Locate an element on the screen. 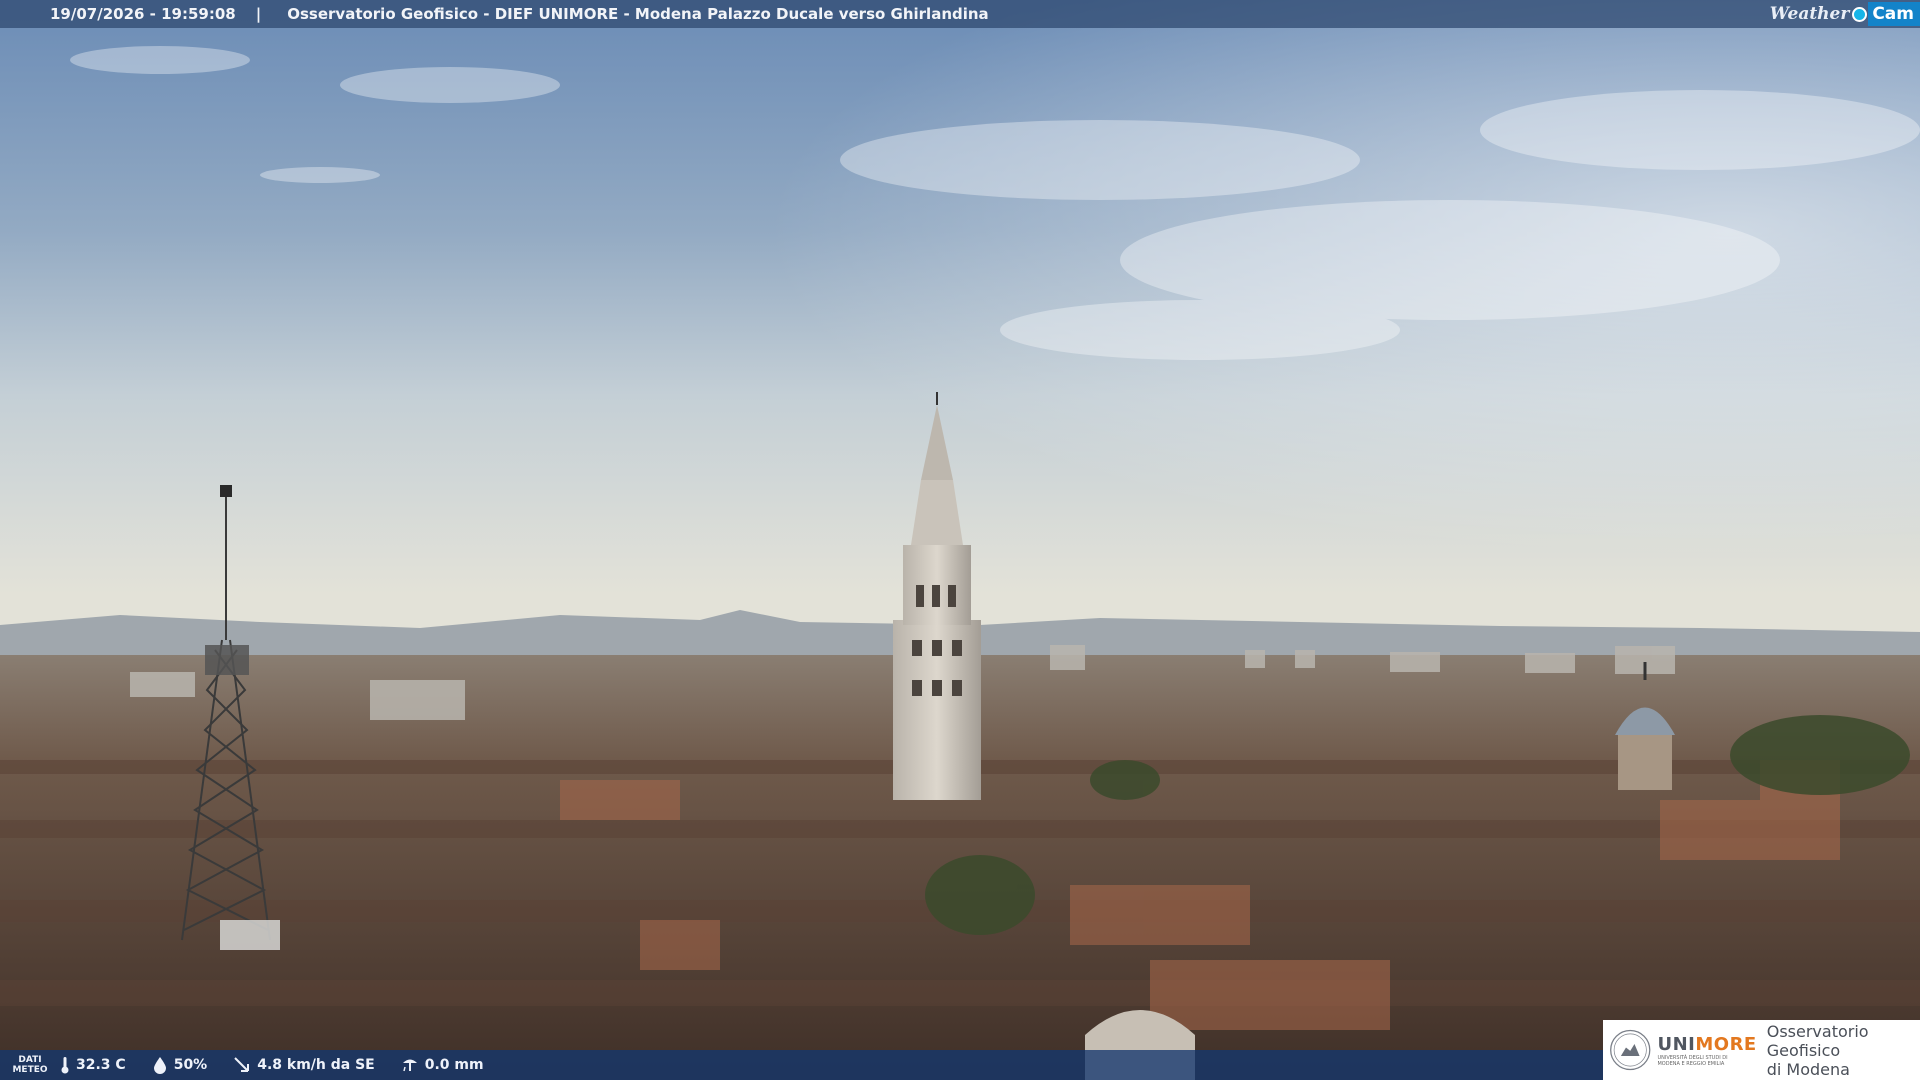 This screenshot has height=1080, width=1920. wind-reading: 4.8 km/h da SE is located at coordinates (304, 1065).